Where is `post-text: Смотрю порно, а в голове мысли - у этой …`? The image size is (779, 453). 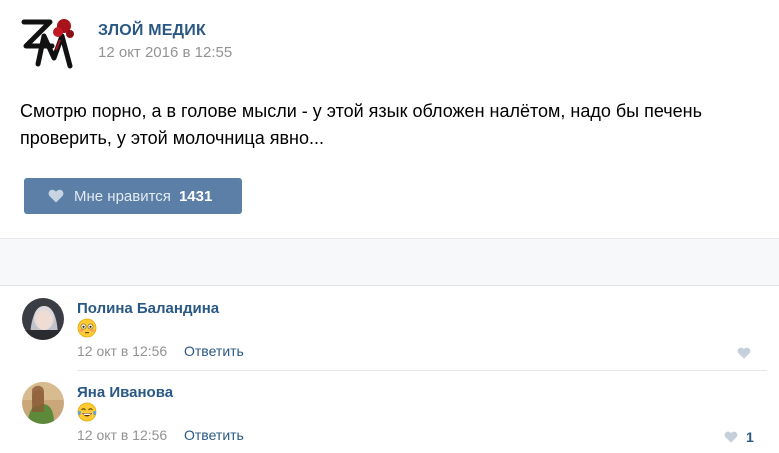 post-text: Смотрю порно, а в голове мысли - у этой … is located at coordinates (361, 124).